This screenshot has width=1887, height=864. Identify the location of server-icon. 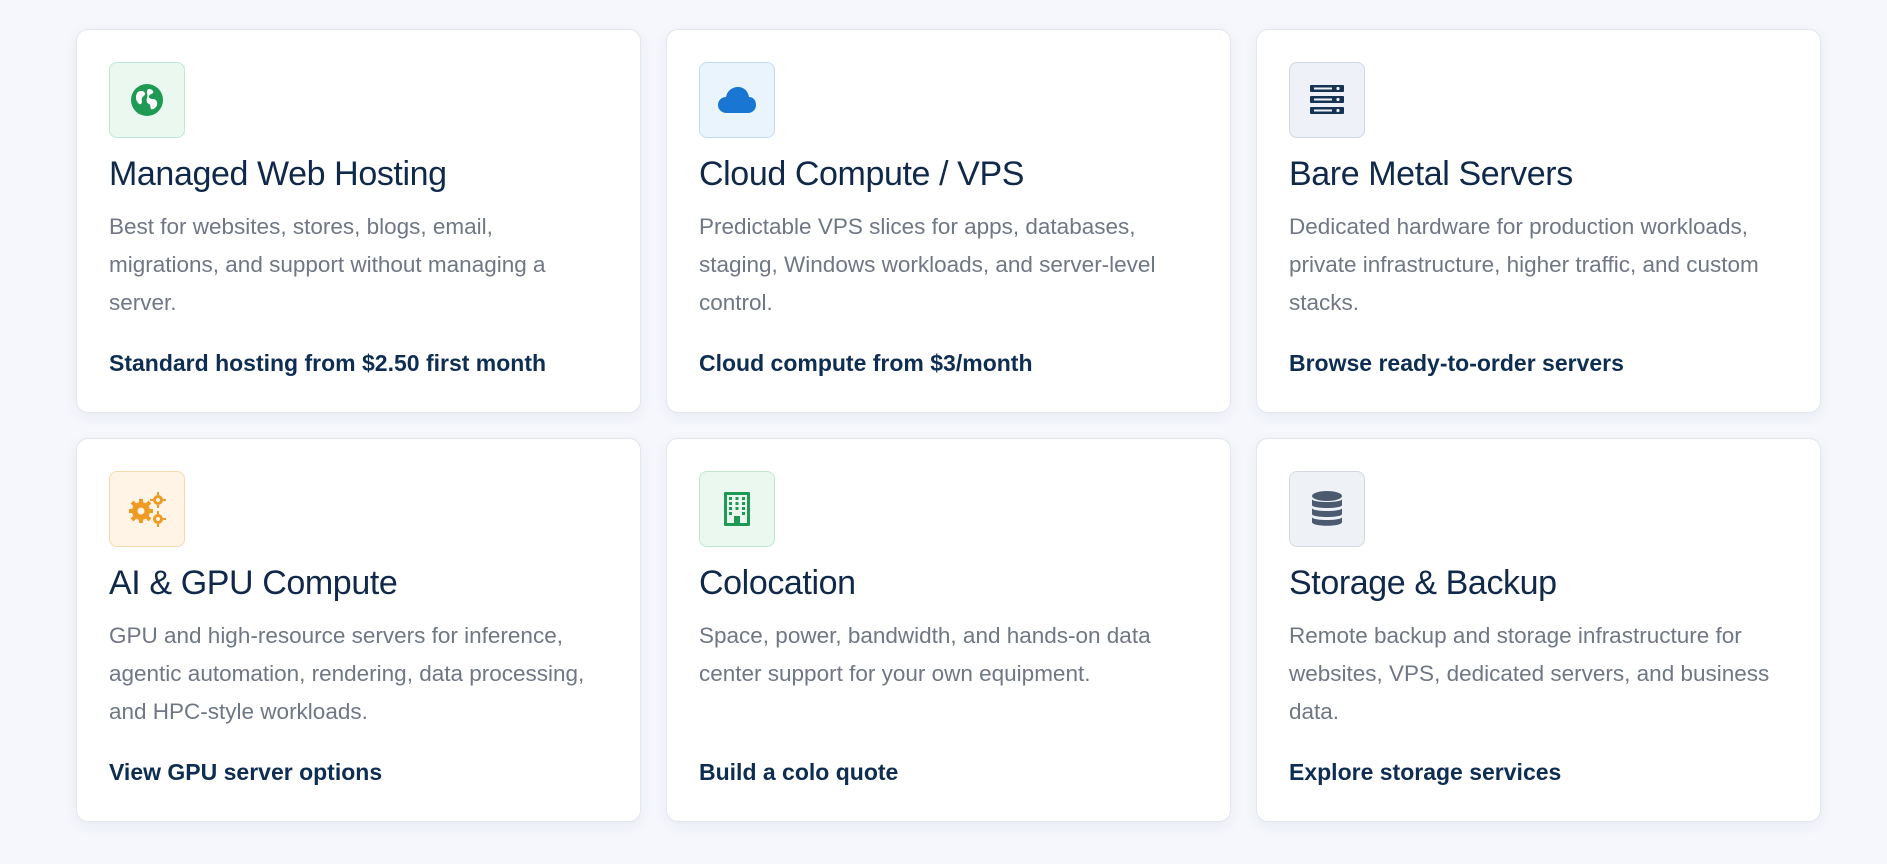
(1327, 99).